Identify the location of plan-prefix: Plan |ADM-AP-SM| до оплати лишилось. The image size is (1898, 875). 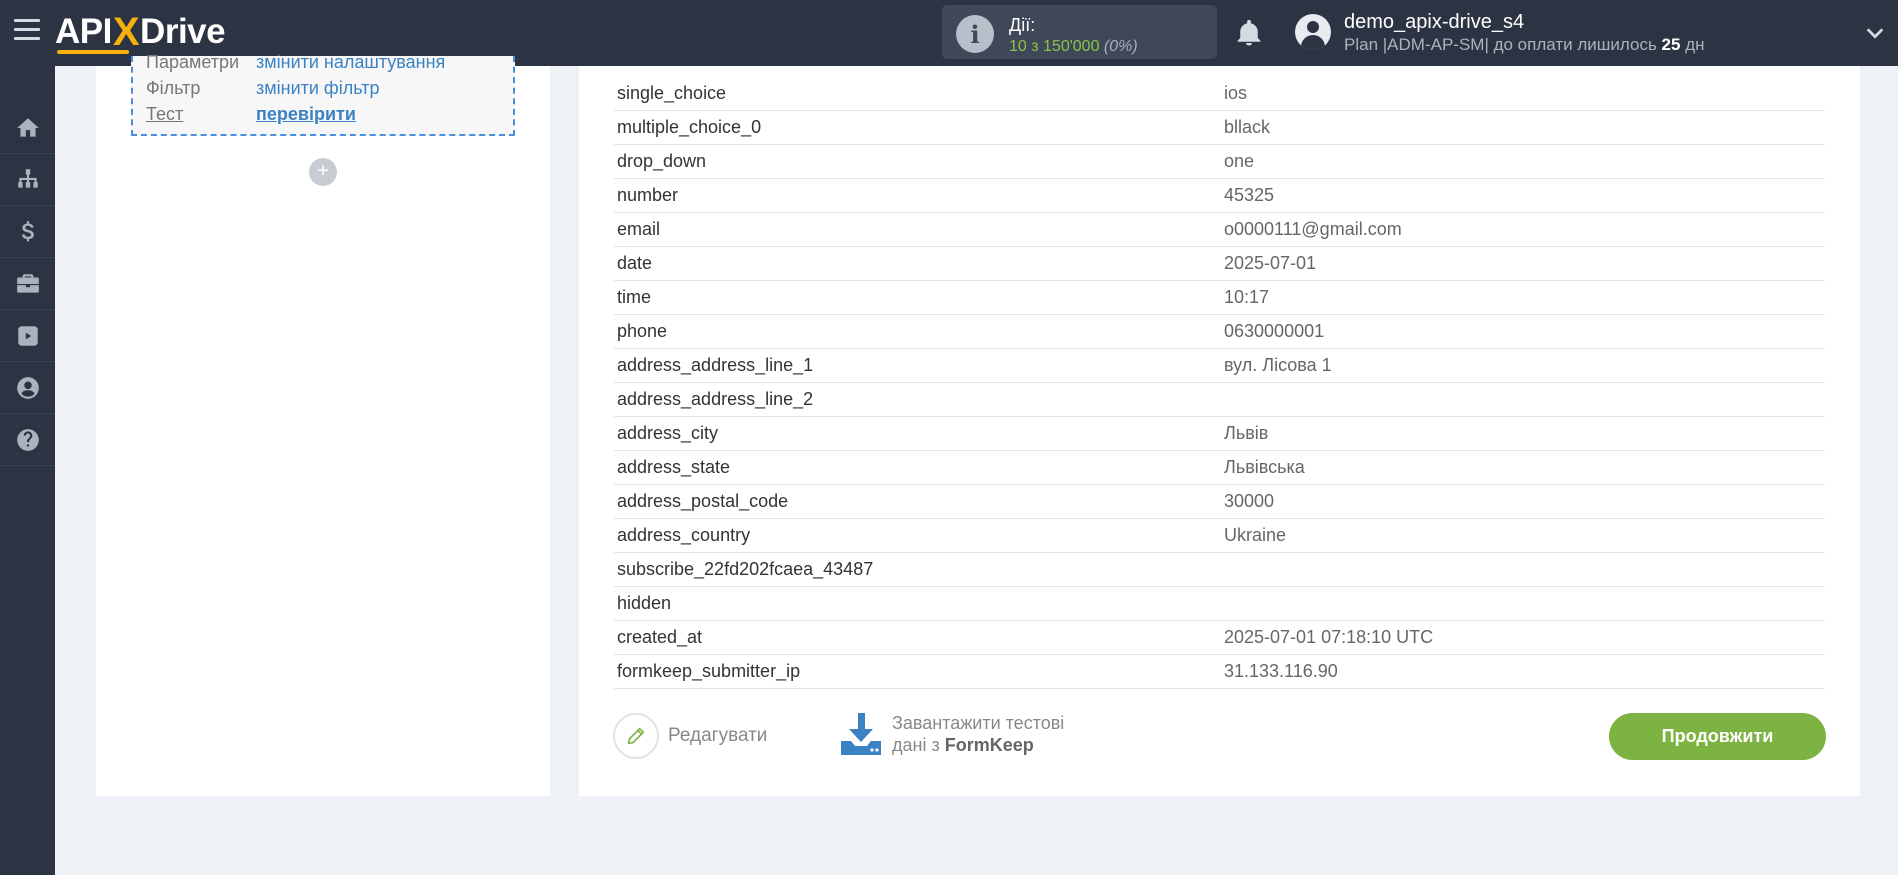
(1503, 44).